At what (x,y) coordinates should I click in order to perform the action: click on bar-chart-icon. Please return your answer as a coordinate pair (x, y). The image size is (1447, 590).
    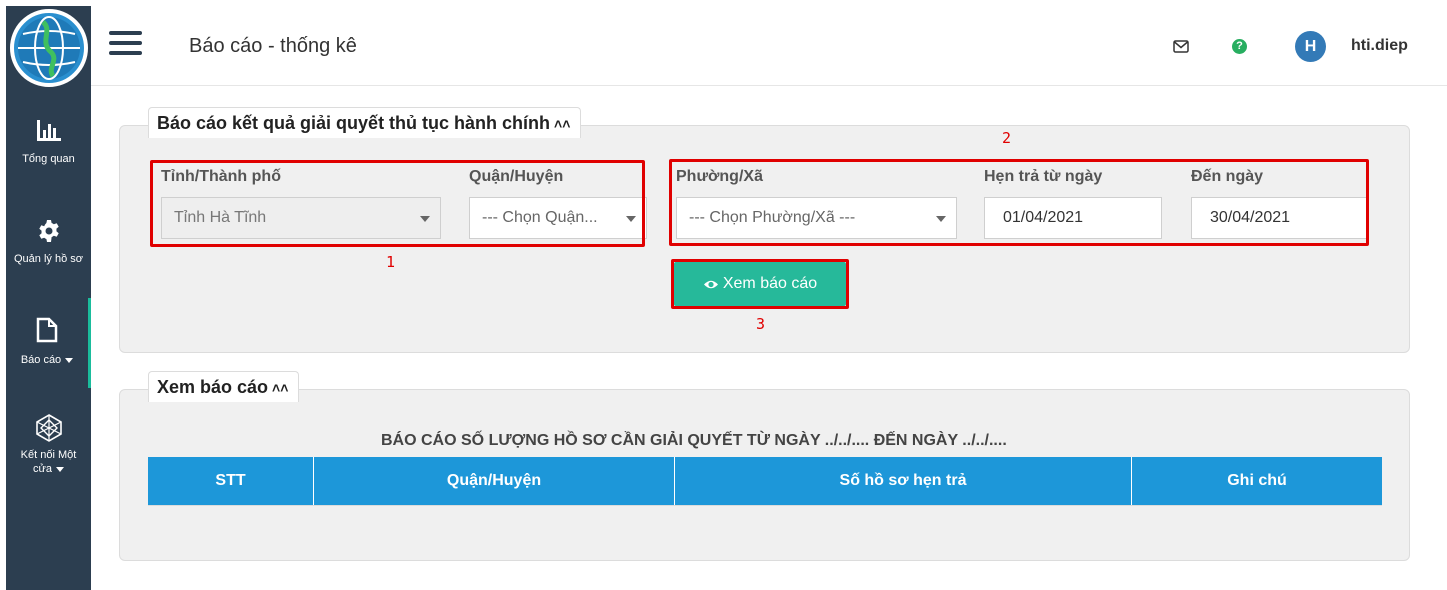
    Looking at the image, I should click on (48, 130).